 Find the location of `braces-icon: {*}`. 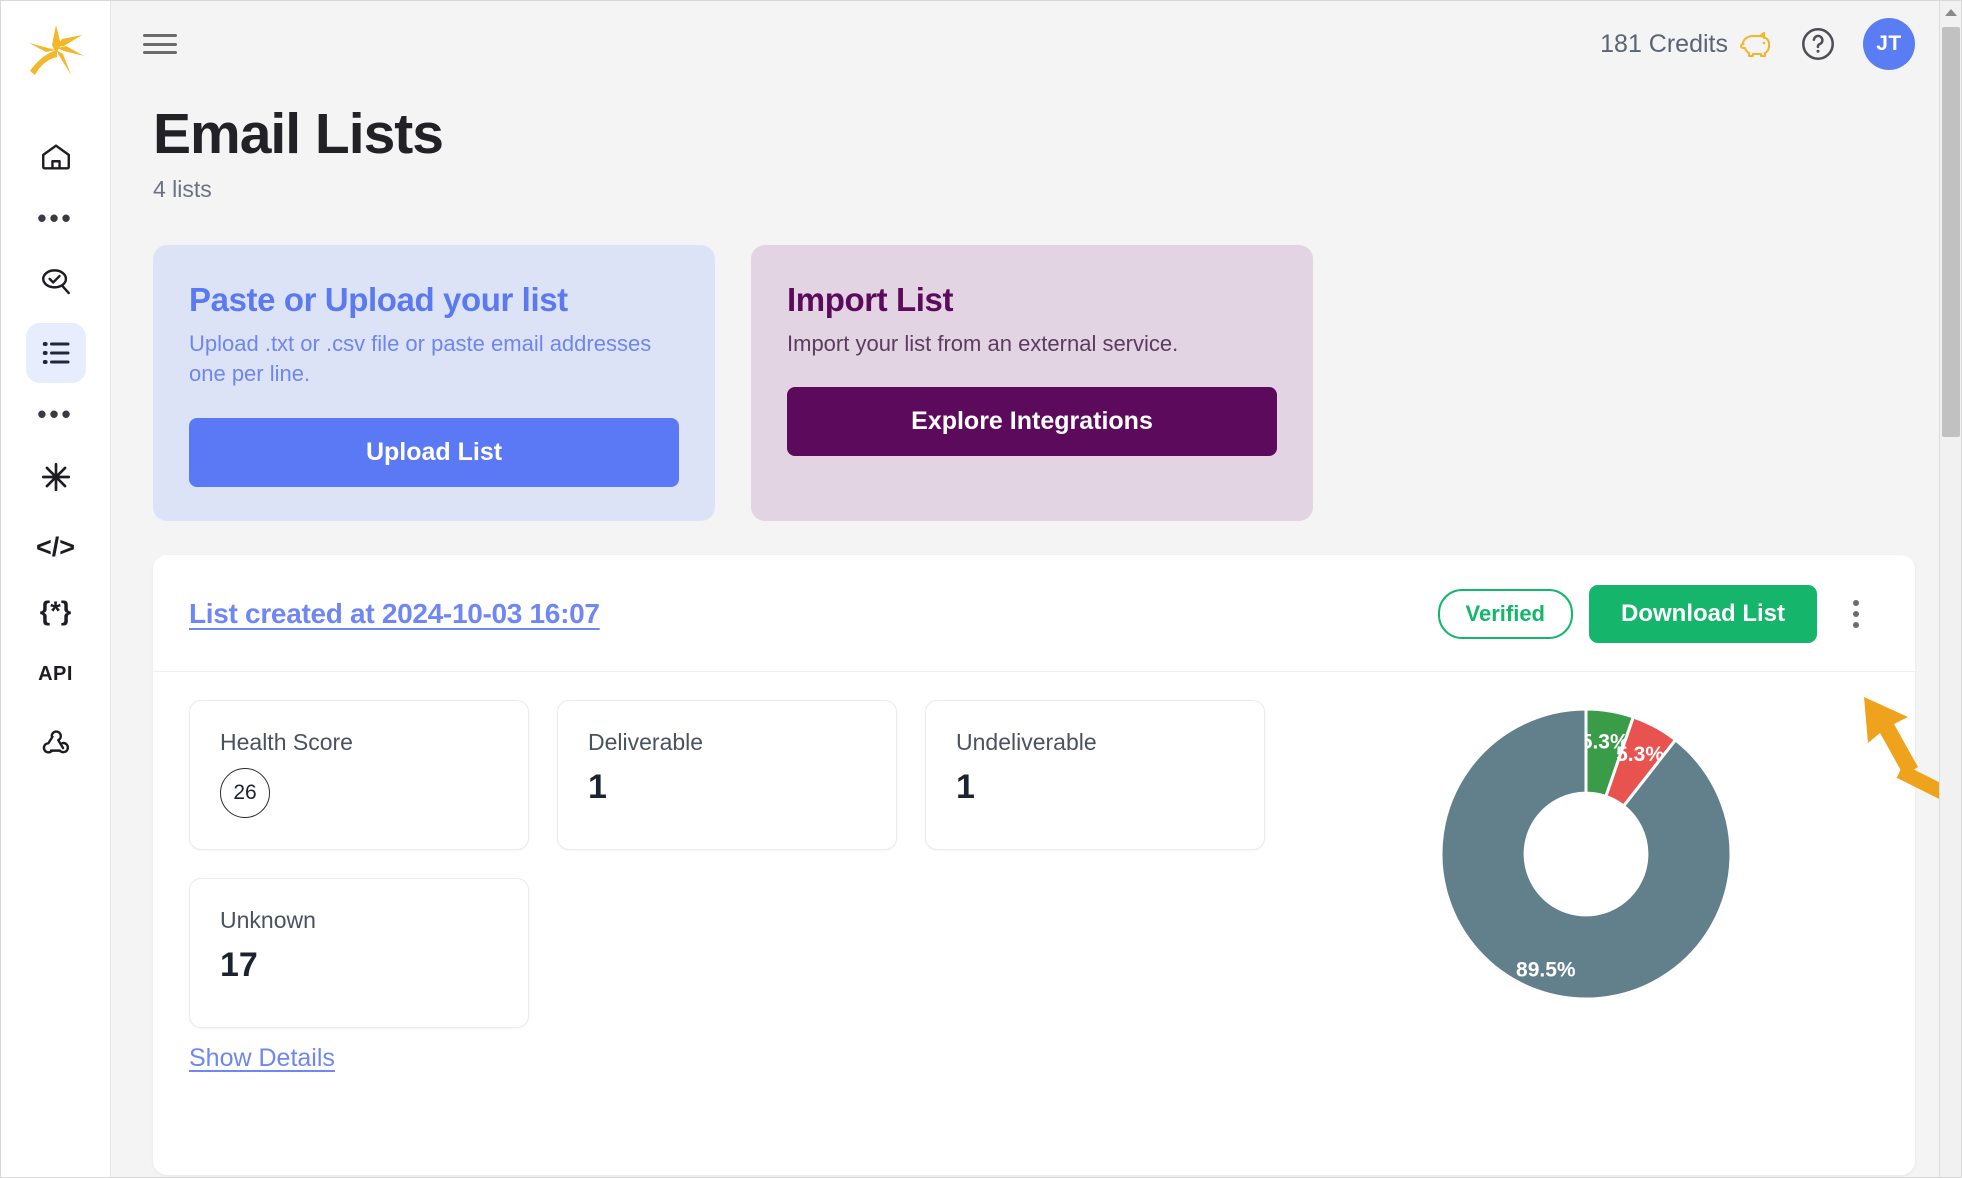

braces-icon: {*} is located at coordinates (55, 610).